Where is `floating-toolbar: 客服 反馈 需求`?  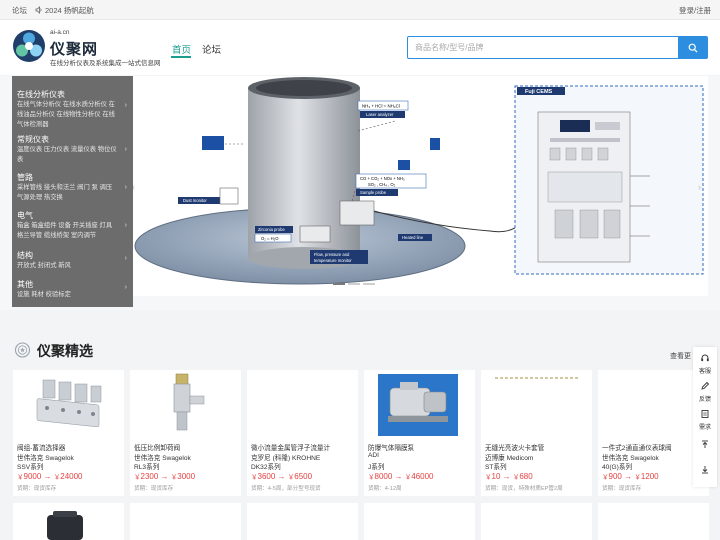
floating-toolbar: 客服 反馈 需求 is located at coordinates (705, 417).